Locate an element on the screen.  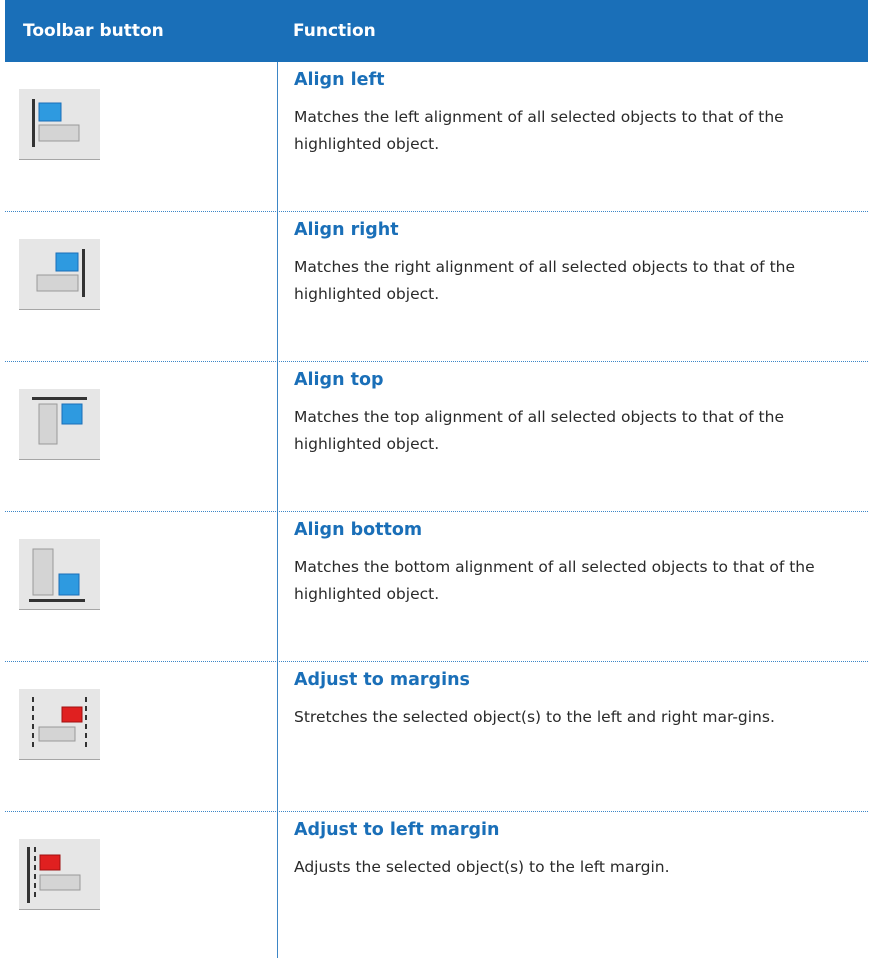
header-toolbar-button: Toolbar button is located at coordinates (93, 31).